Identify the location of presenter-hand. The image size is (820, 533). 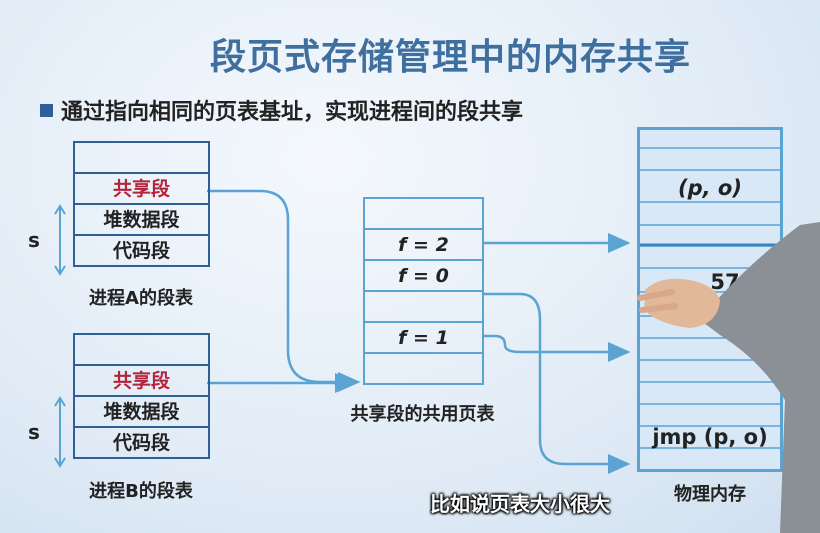
(682, 303).